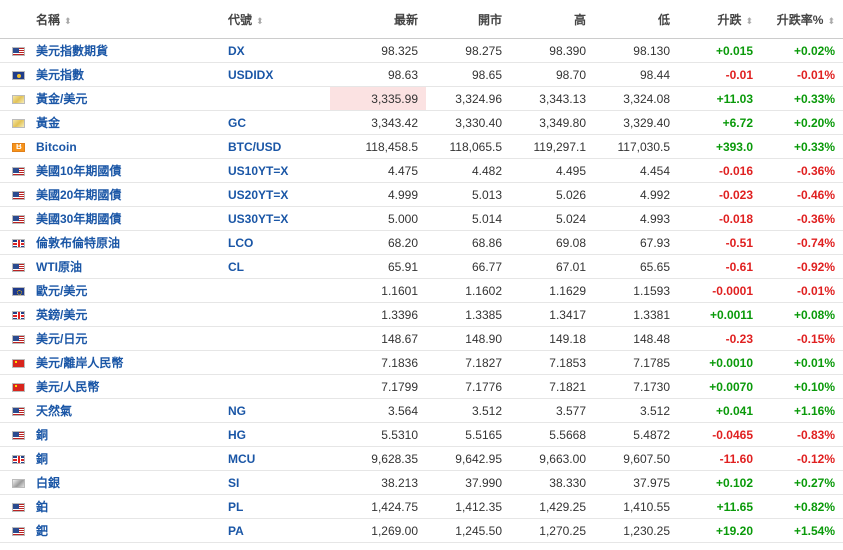 The height and width of the screenshot is (550, 843). Describe the element at coordinates (552, 194) in the screenshot. I see `high-price: 5.026` at that location.